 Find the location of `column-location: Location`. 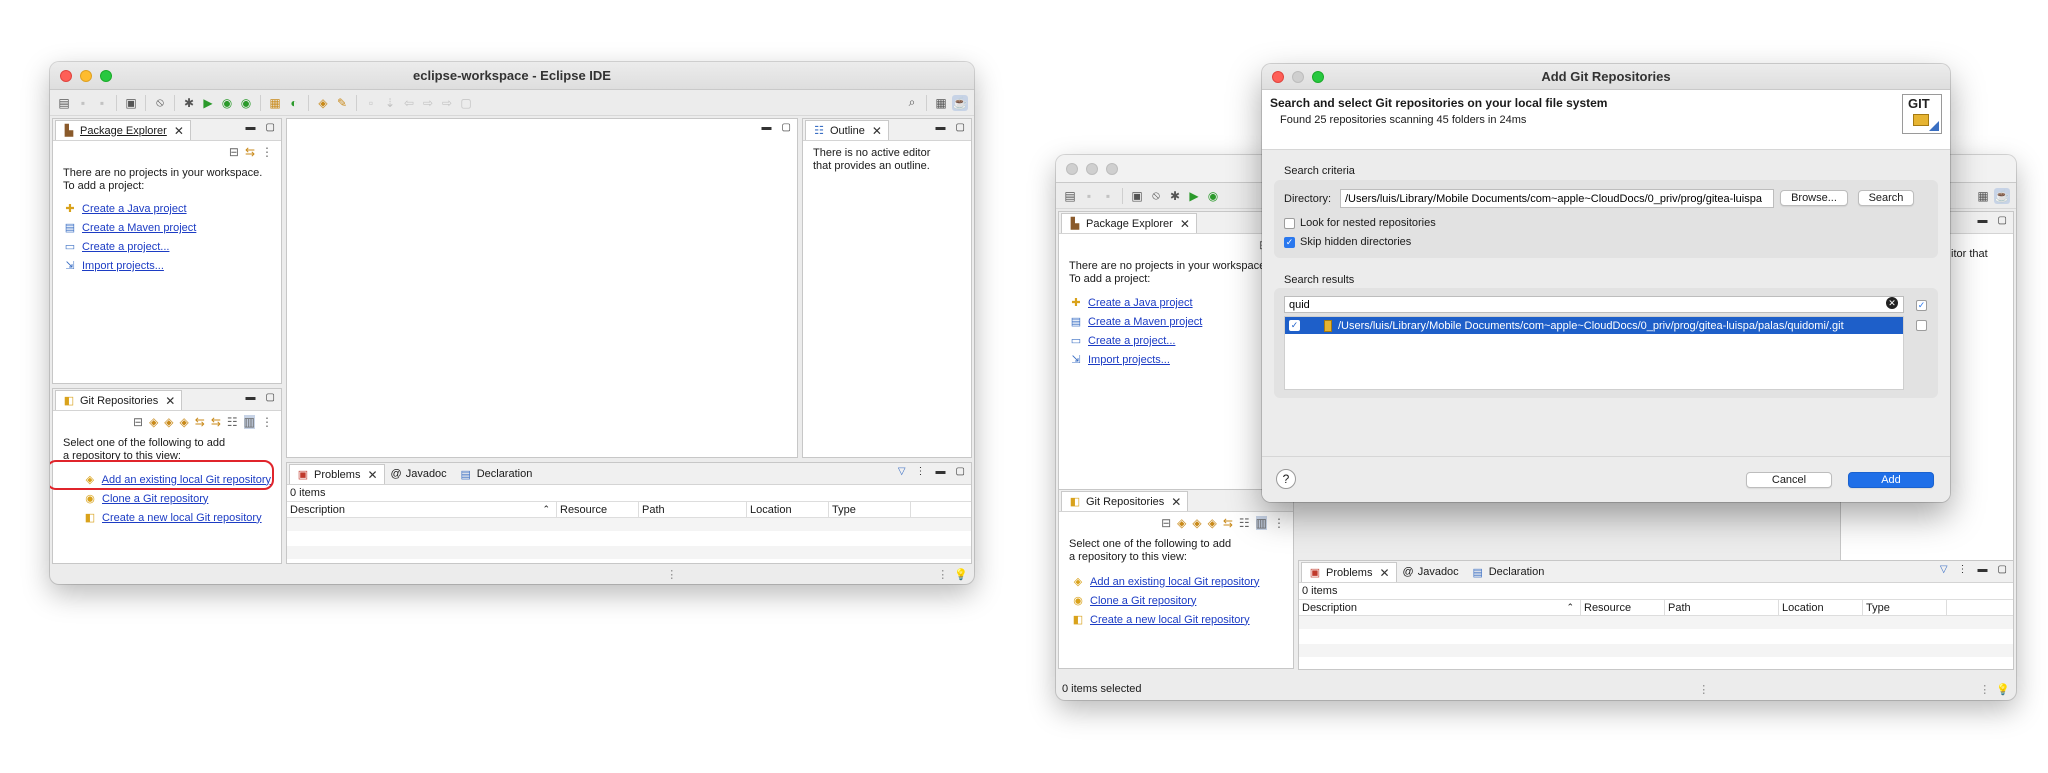

column-location: Location is located at coordinates (788, 509).